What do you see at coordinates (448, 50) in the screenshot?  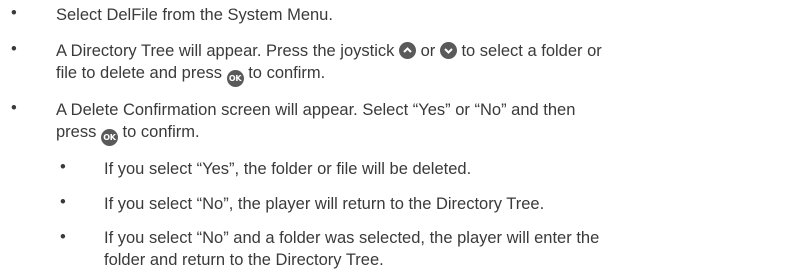 I see `joystick-down-icon` at bounding box center [448, 50].